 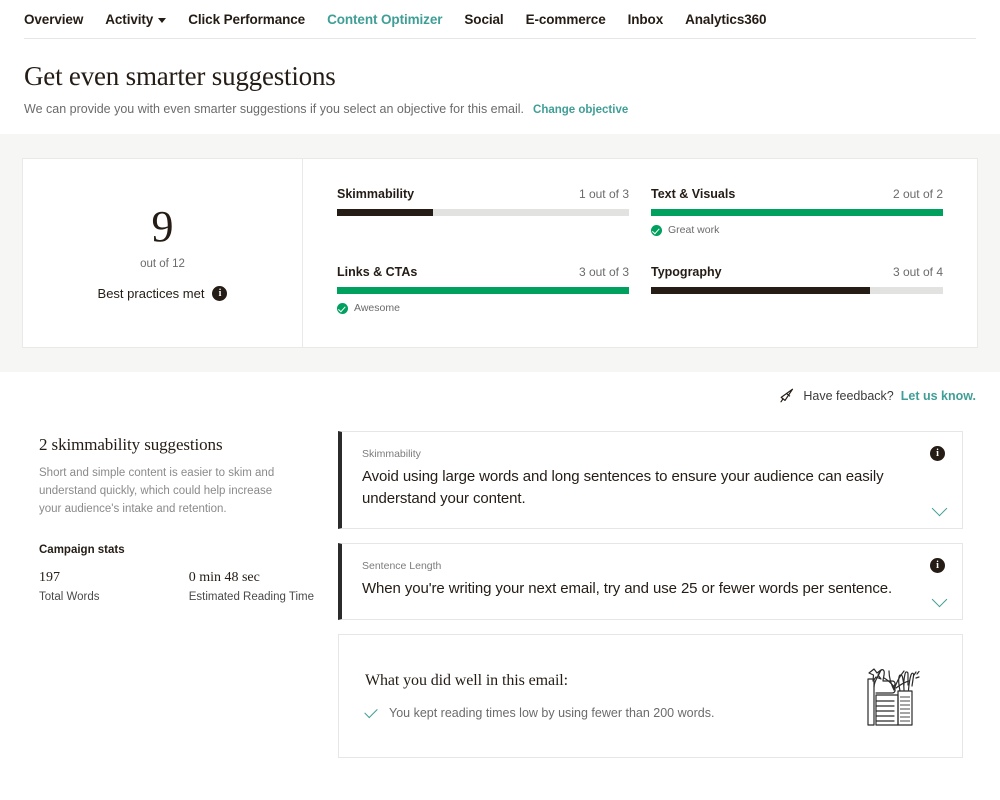 I want to click on stat-value: 197, so click(x=49, y=578).